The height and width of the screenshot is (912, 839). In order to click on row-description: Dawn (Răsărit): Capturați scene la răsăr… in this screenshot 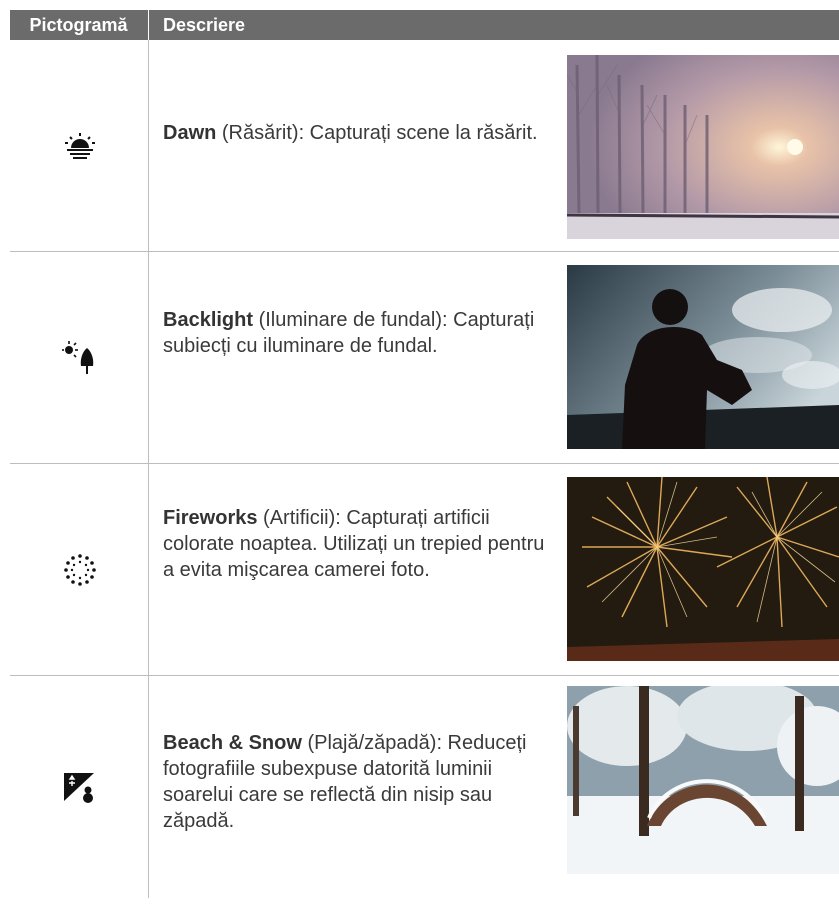, I will do `click(355, 133)`.